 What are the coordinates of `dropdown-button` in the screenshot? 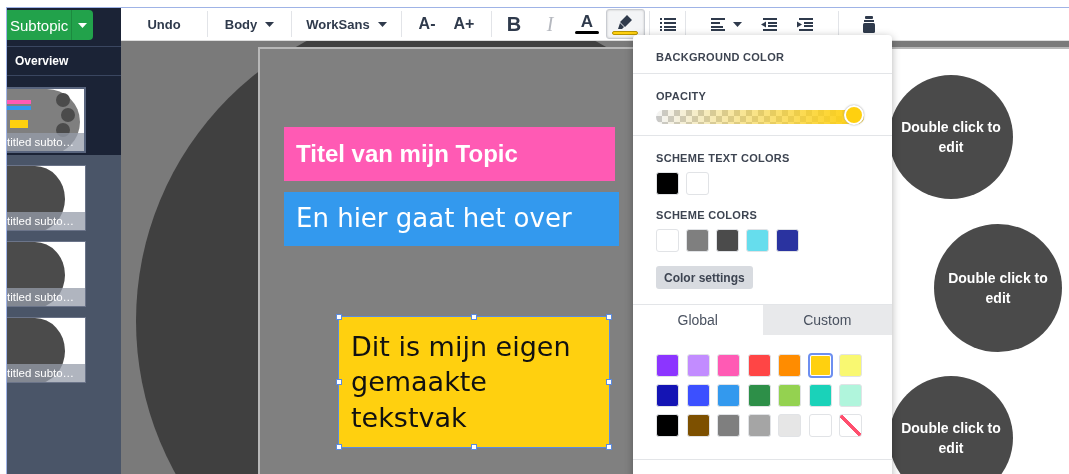 It's located at (82, 25).